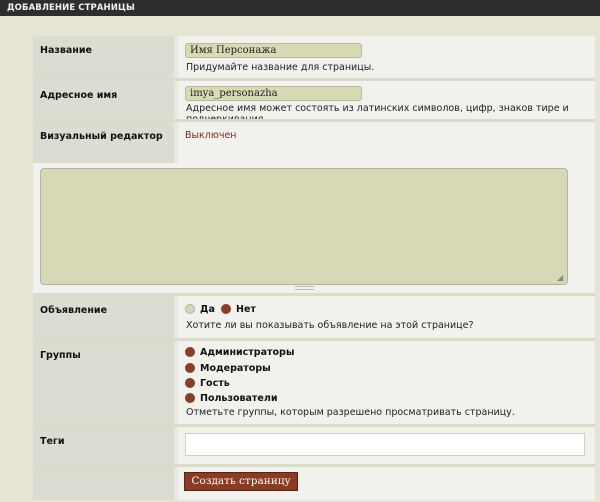 The height and width of the screenshot is (502, 600). Describe the element at coordinates (104, 317) in the screenshot. I see `announcement-label: Объявление` at that location.